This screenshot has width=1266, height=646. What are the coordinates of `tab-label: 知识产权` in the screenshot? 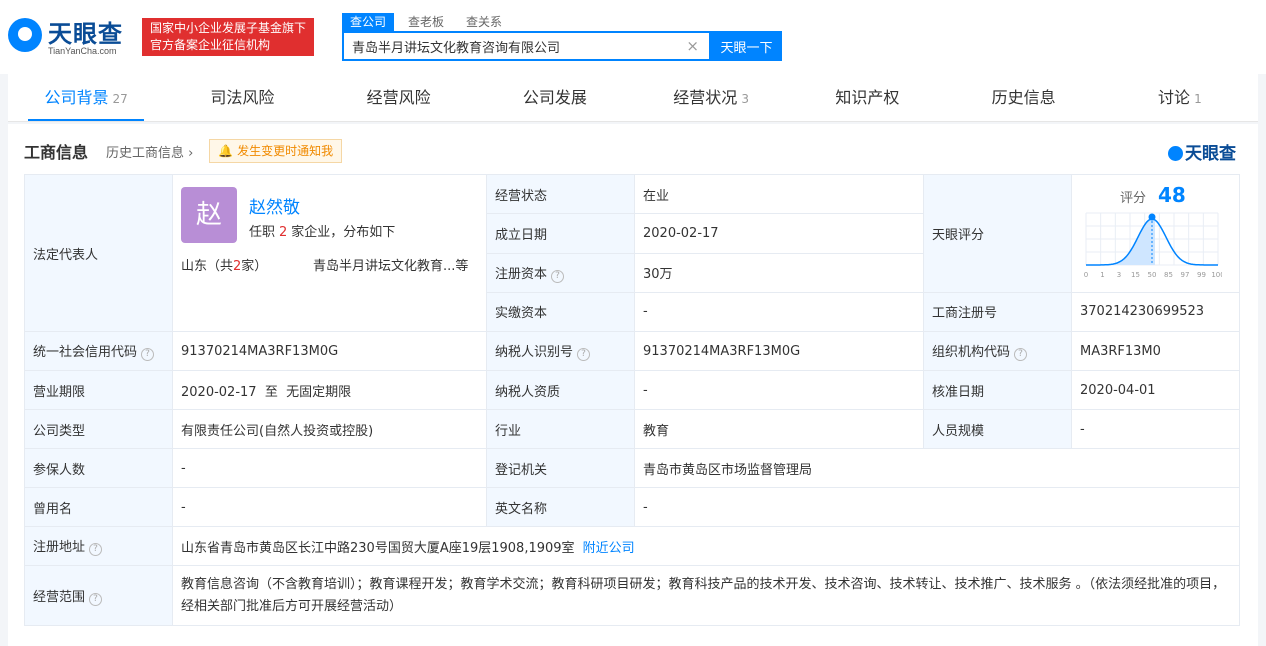 It's located at (867, 97).